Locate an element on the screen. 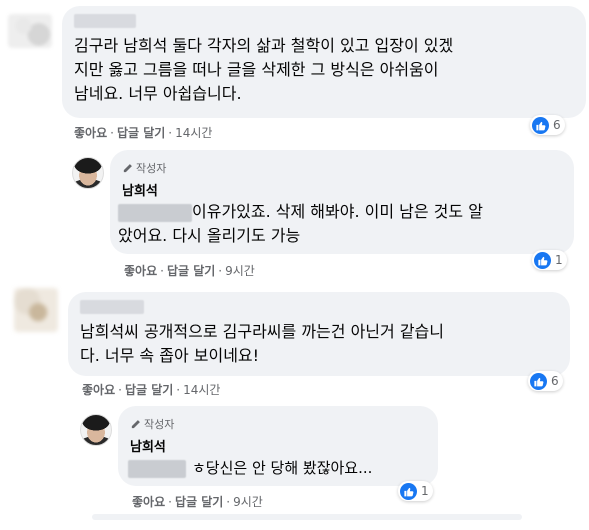  next-comment-edge is located at coordinates (307, 517).